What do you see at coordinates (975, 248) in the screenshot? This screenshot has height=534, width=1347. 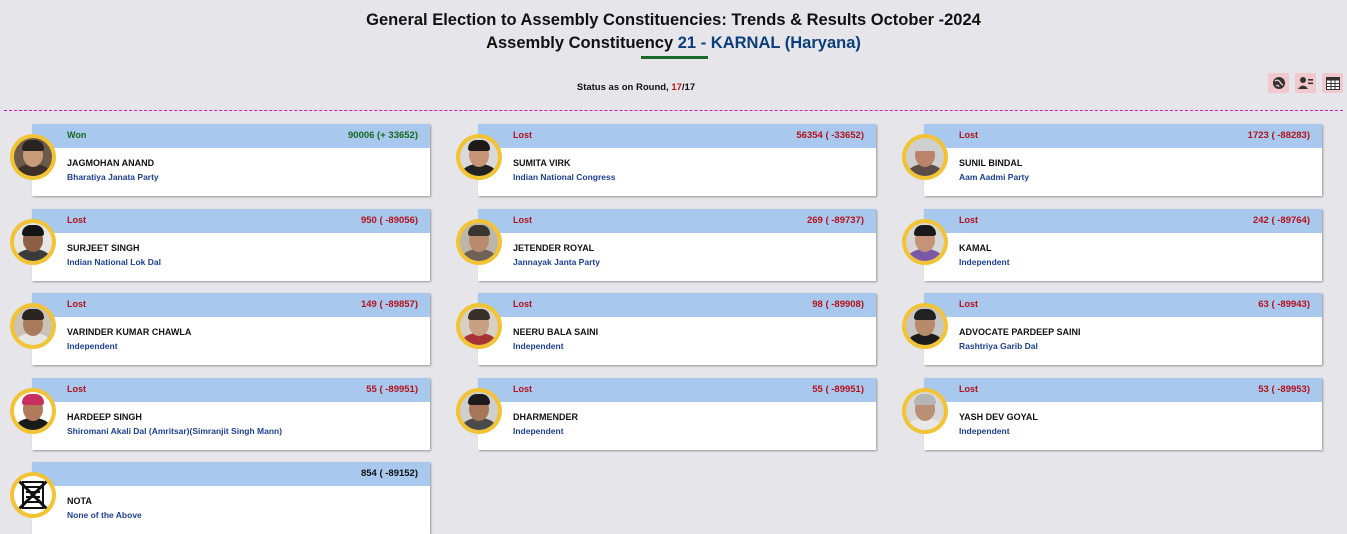 I see `candidate-name: KAMAL` at bounding box center [975, 248].